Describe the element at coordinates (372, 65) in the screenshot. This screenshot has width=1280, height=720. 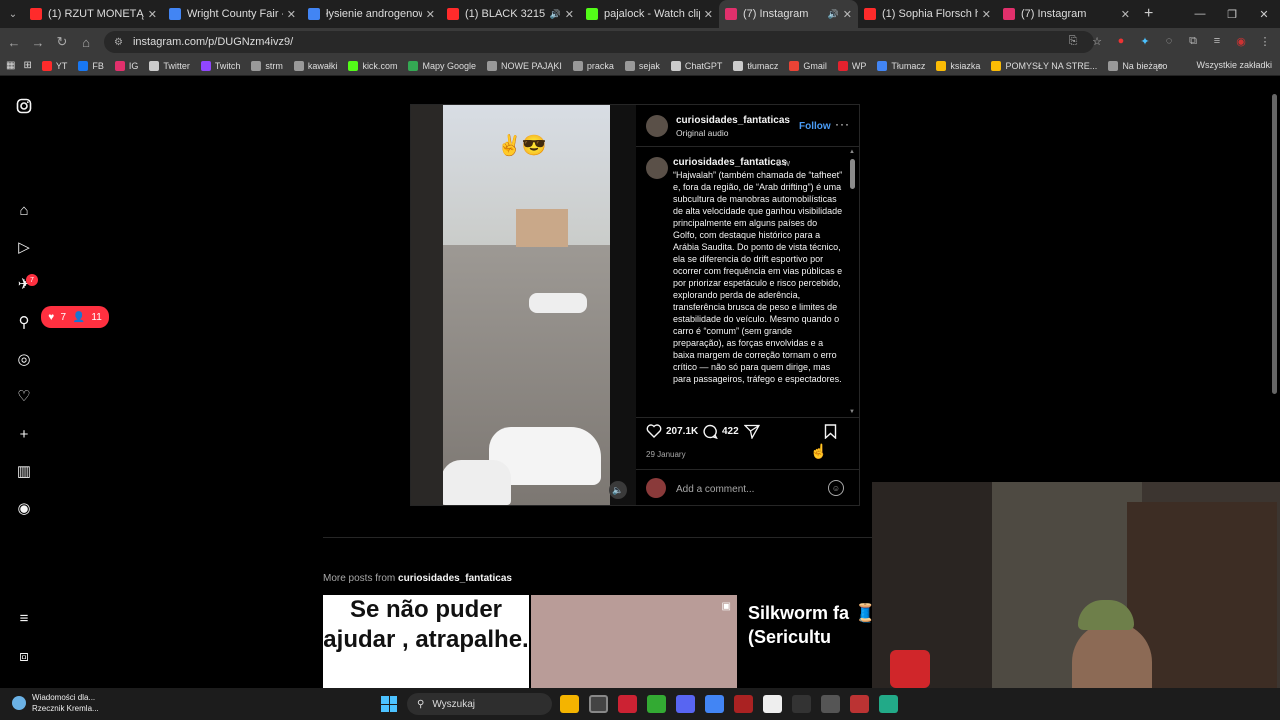
I see `bookmark-item: kick.com` at that location.